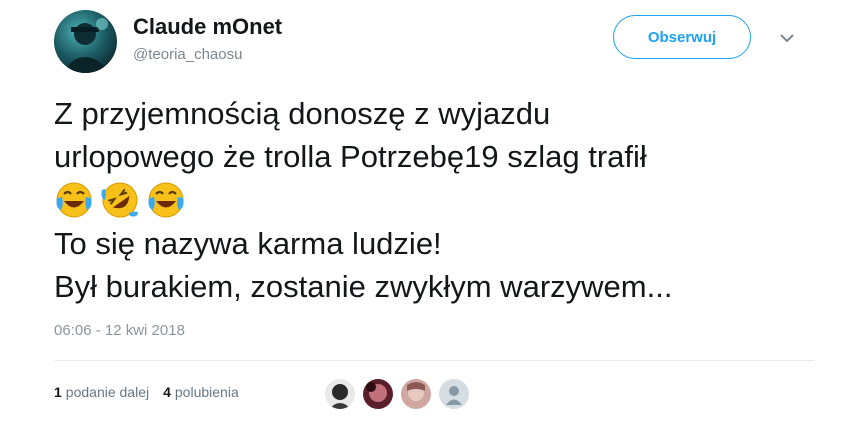 The width and height of the screenshot is (852, 421). I want to click on more-options-button, so click(787, 38).